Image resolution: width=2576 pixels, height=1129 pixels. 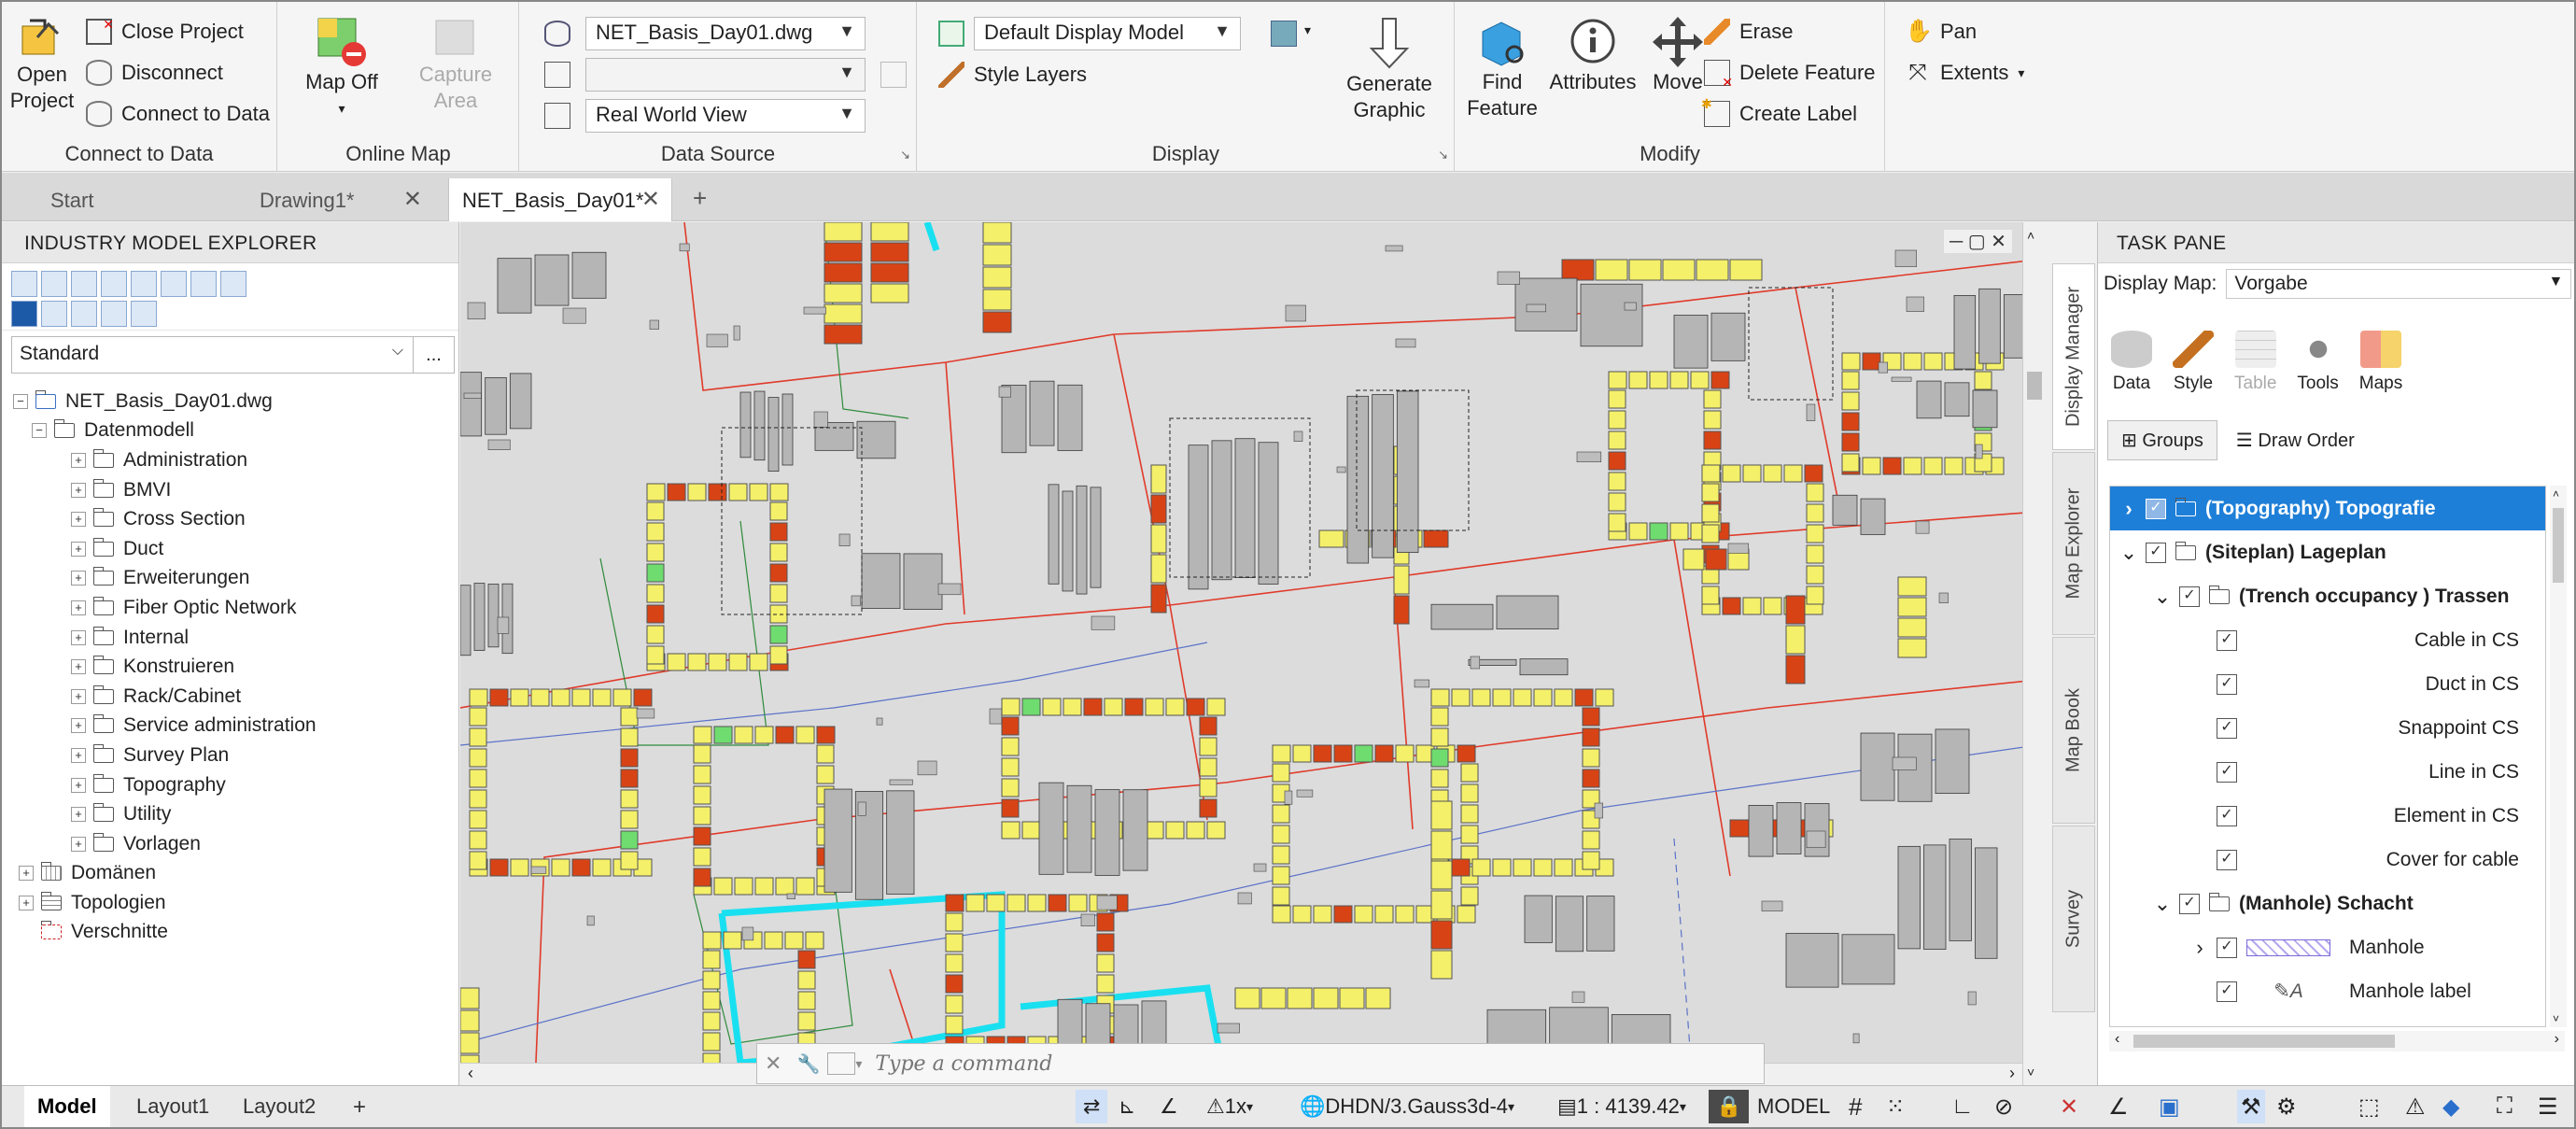 I want to click on style-layers-button: Style Layers, so click(x=1013, y=75).